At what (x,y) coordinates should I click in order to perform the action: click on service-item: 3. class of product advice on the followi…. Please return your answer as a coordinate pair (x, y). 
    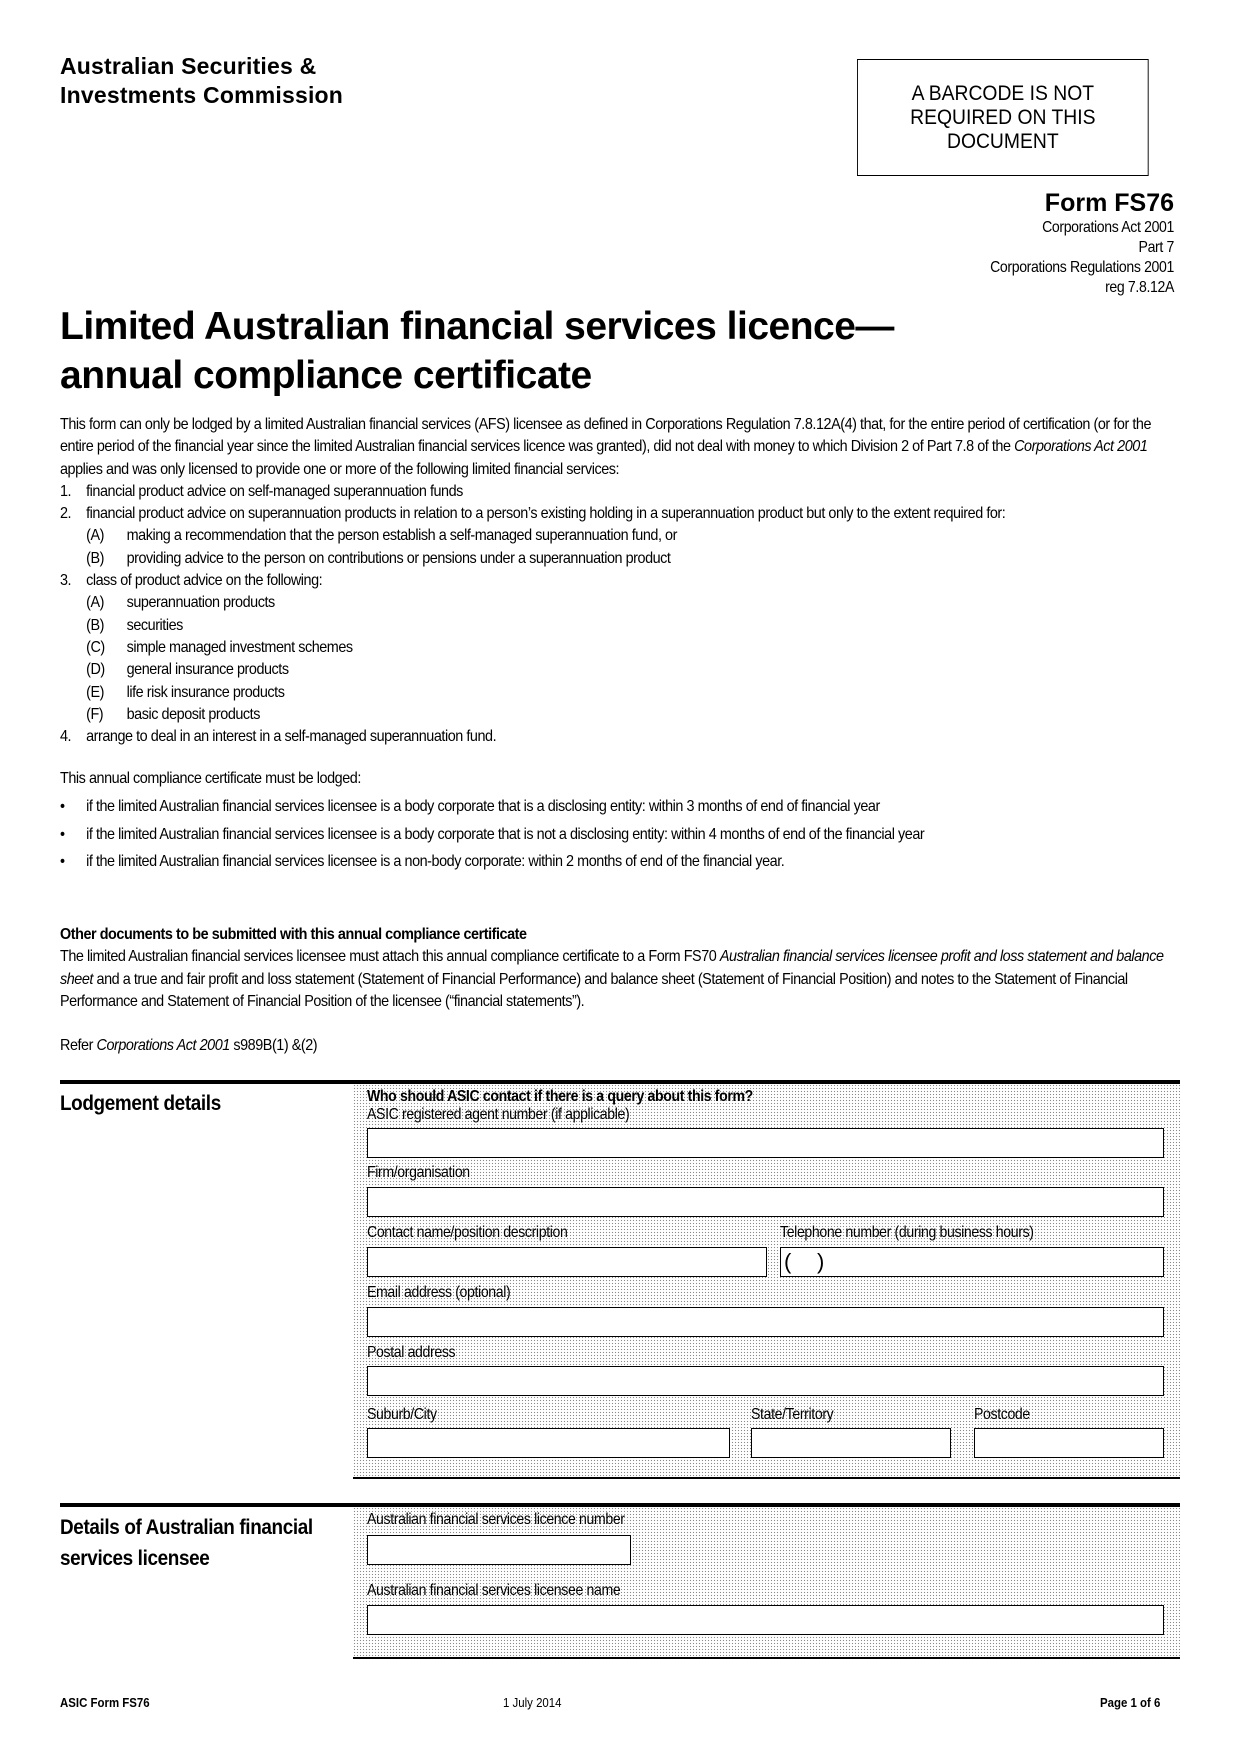
    Looking at the image, I should click on (620, 581).